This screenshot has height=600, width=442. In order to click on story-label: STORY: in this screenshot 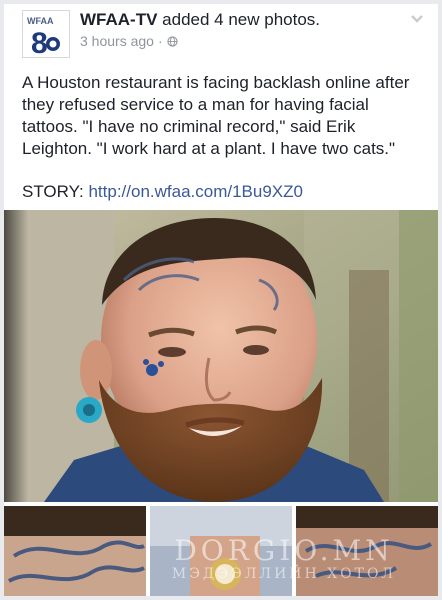, I will do `click(55, 191)`.